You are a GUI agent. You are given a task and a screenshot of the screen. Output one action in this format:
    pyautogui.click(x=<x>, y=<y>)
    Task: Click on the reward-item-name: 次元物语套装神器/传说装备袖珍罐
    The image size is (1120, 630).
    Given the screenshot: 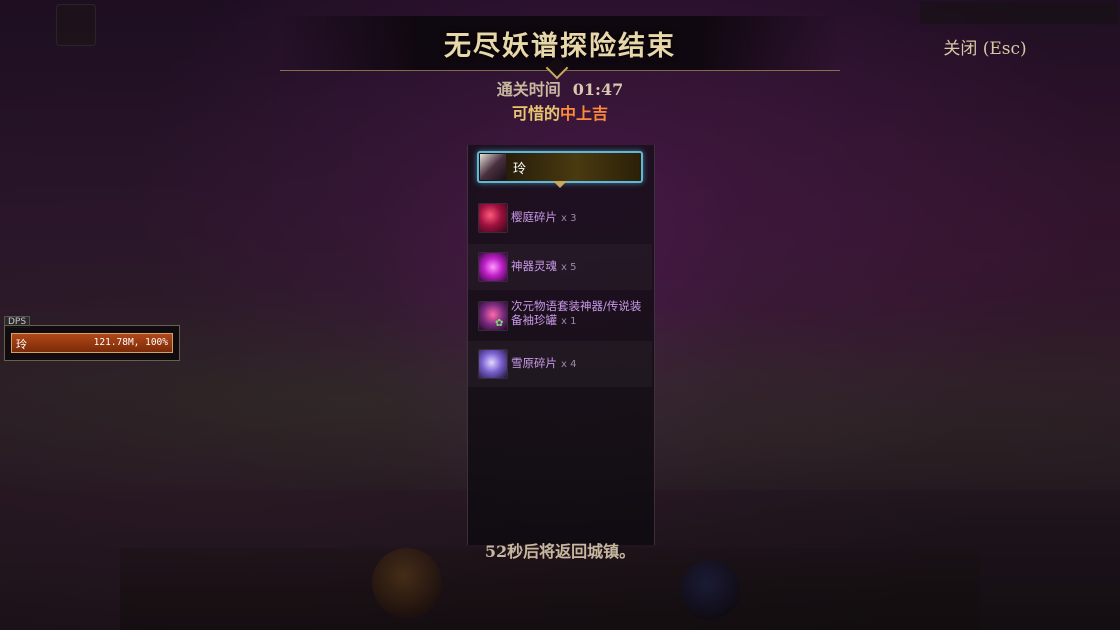 What is the action you would take?
    pyautogui.click(x=576, y=313)
    